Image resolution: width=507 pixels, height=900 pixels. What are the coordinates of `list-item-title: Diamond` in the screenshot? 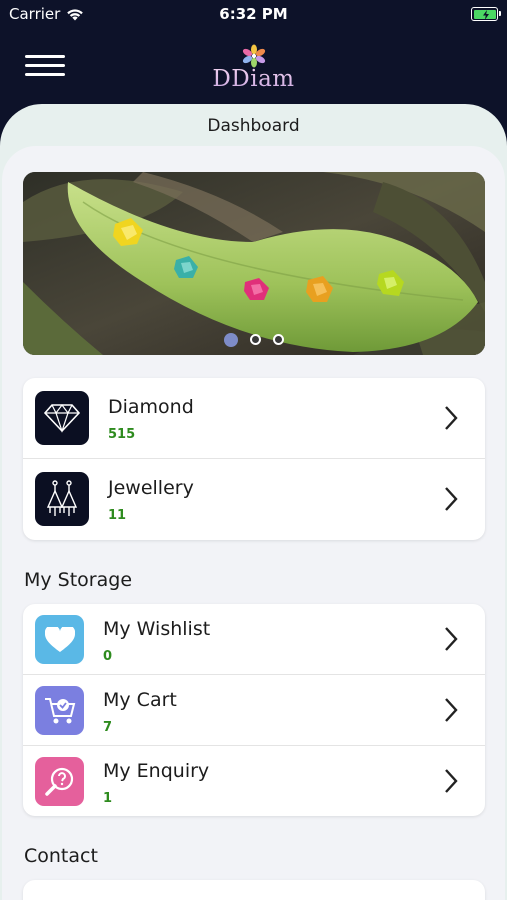 It's located at (151, 407).